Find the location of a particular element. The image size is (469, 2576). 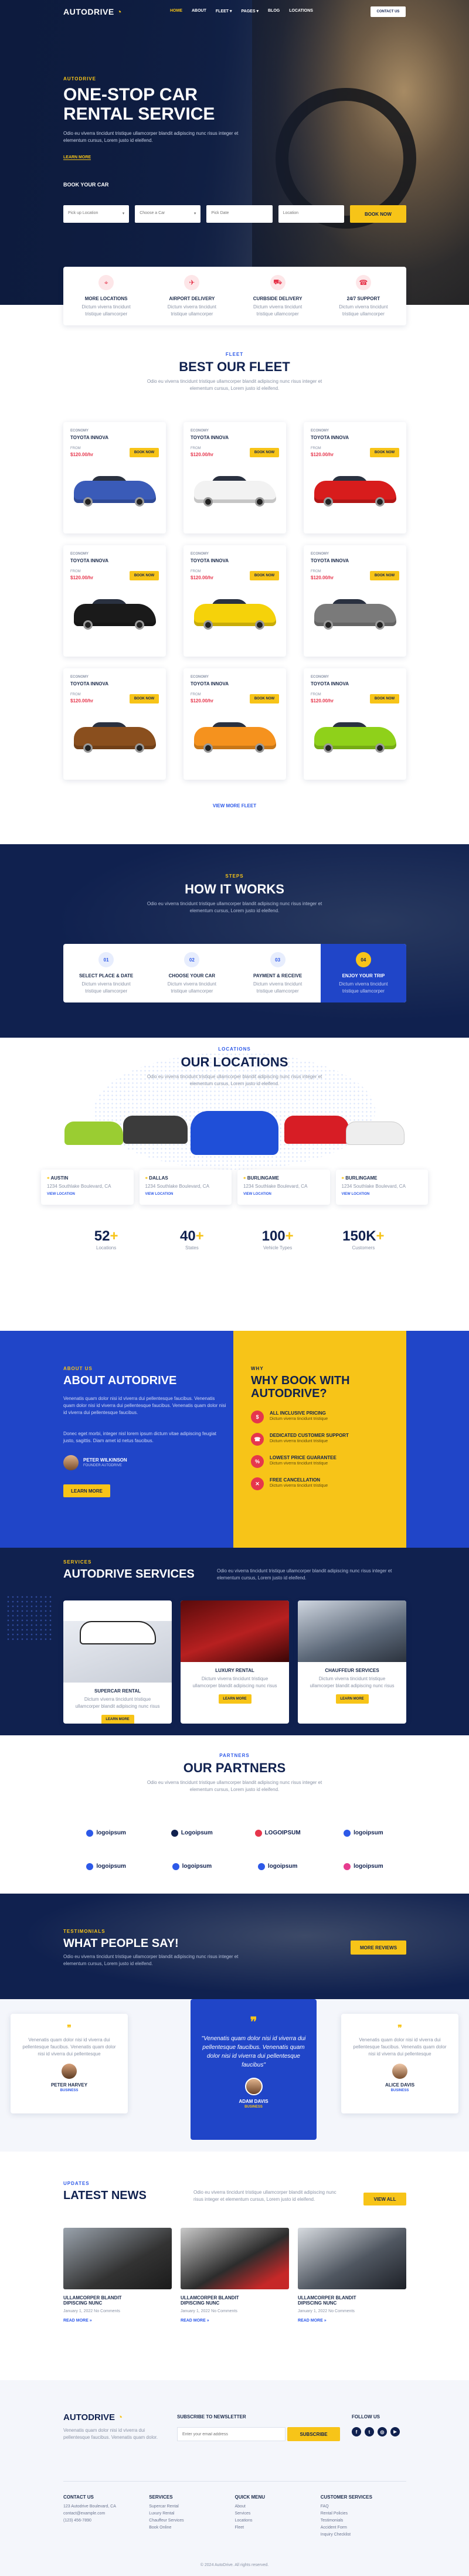

footer-logo: AUTODRIVE ◔ is located at coordinates (93, 2417).